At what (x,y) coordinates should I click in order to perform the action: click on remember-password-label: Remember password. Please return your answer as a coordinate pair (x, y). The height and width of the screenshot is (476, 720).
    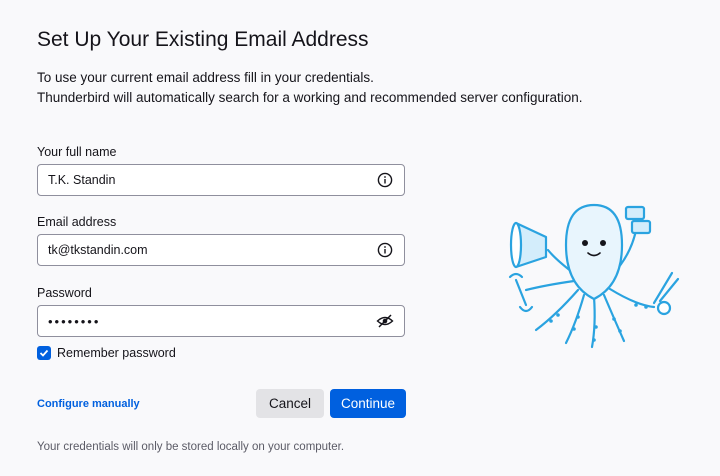
    Looking at the image, I should click on (116, 353).